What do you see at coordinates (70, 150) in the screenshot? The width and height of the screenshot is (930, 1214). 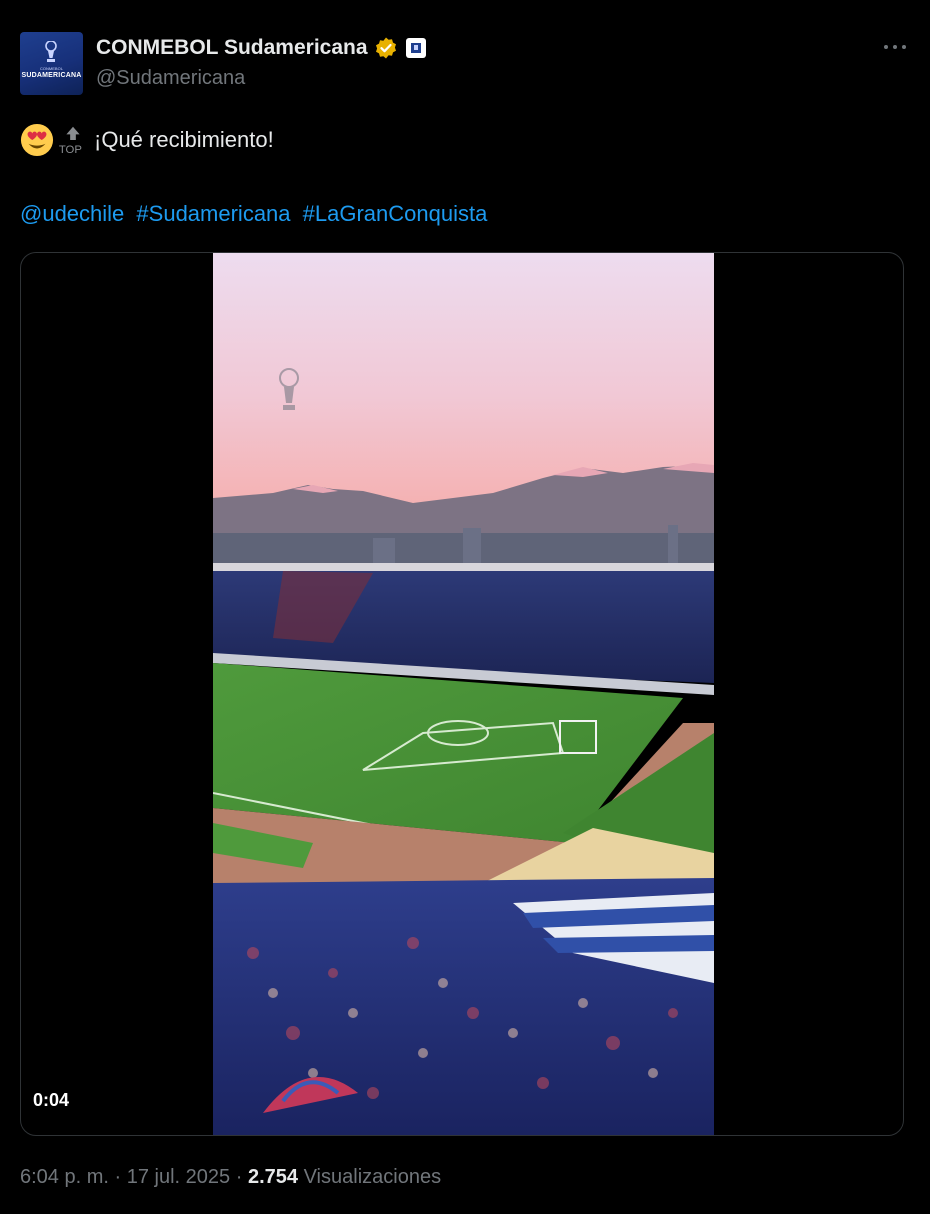 I see `svg-text: TOP` at bounding box center [70, 150].